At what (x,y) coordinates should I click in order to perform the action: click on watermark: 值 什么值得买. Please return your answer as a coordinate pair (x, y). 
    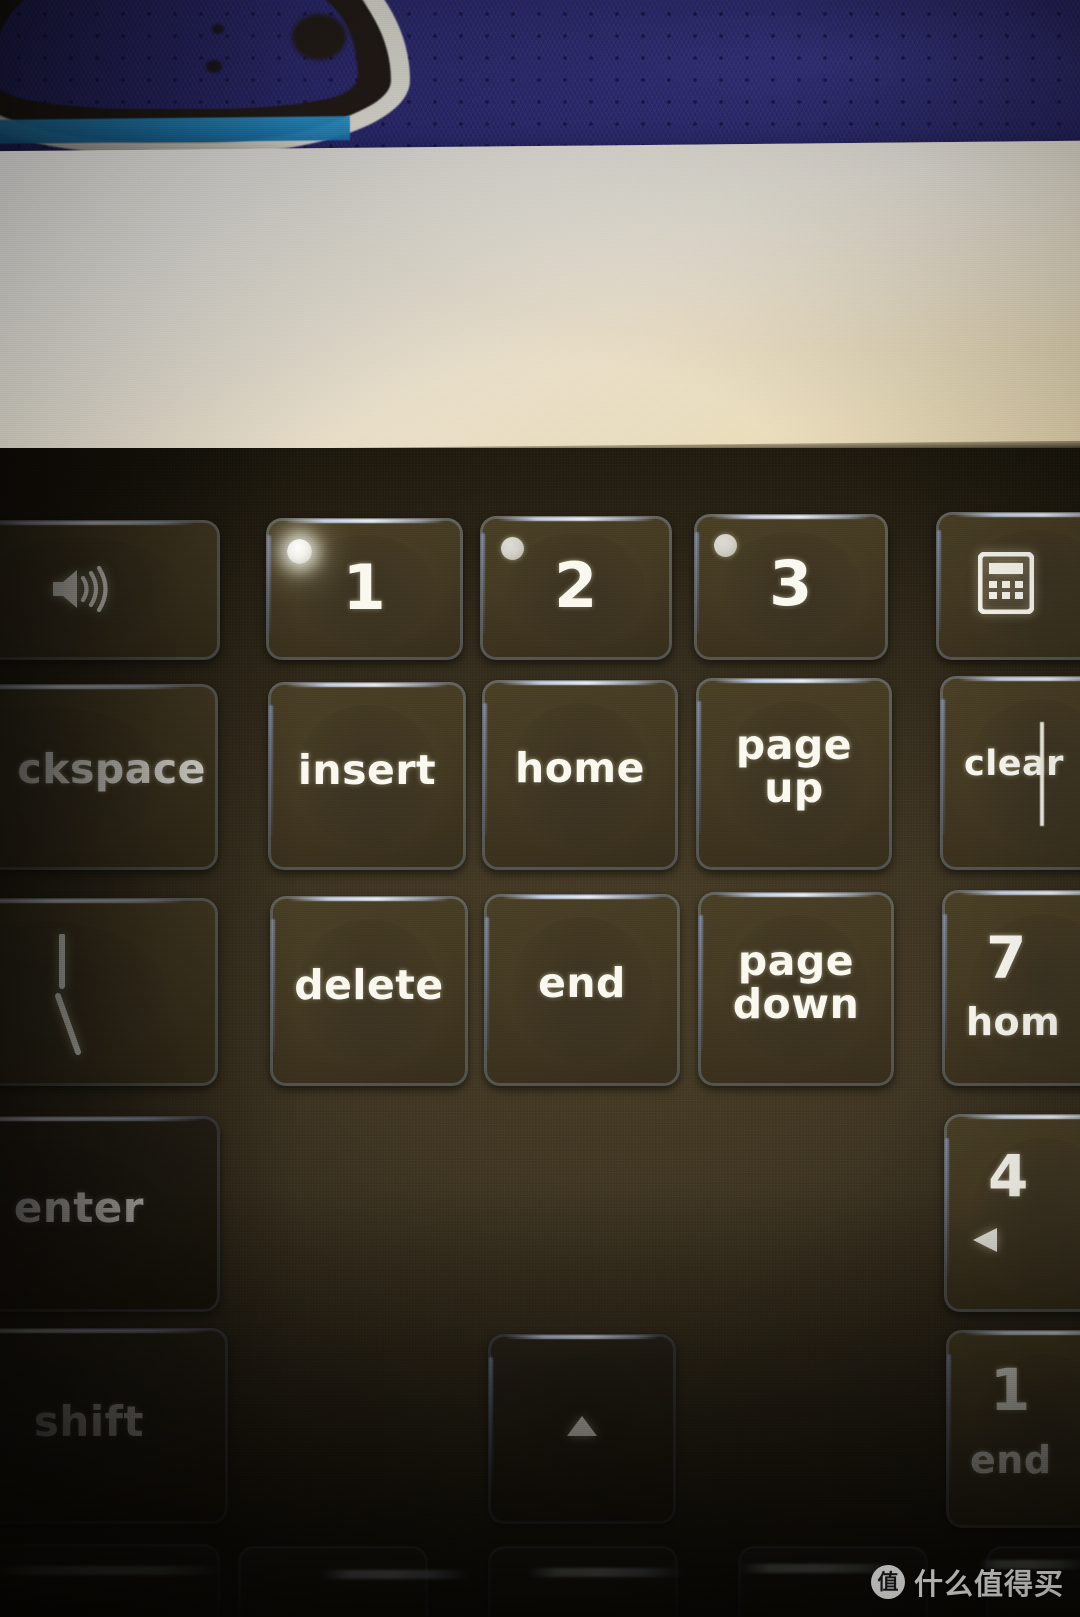
    Looking at the image, I should click on (967, 1582).